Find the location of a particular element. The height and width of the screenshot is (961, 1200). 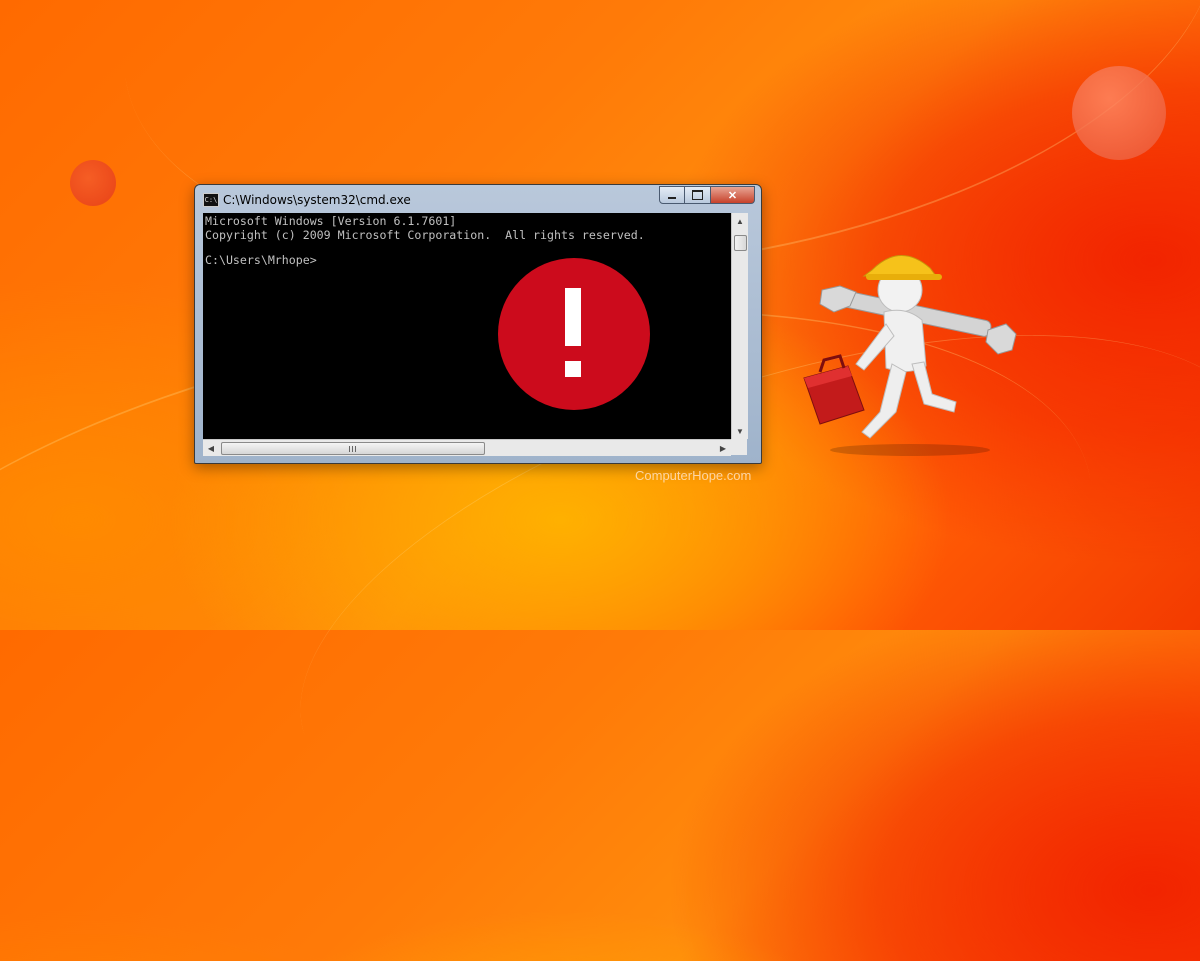

exclamation-icon is located at coordinates (573, 317).